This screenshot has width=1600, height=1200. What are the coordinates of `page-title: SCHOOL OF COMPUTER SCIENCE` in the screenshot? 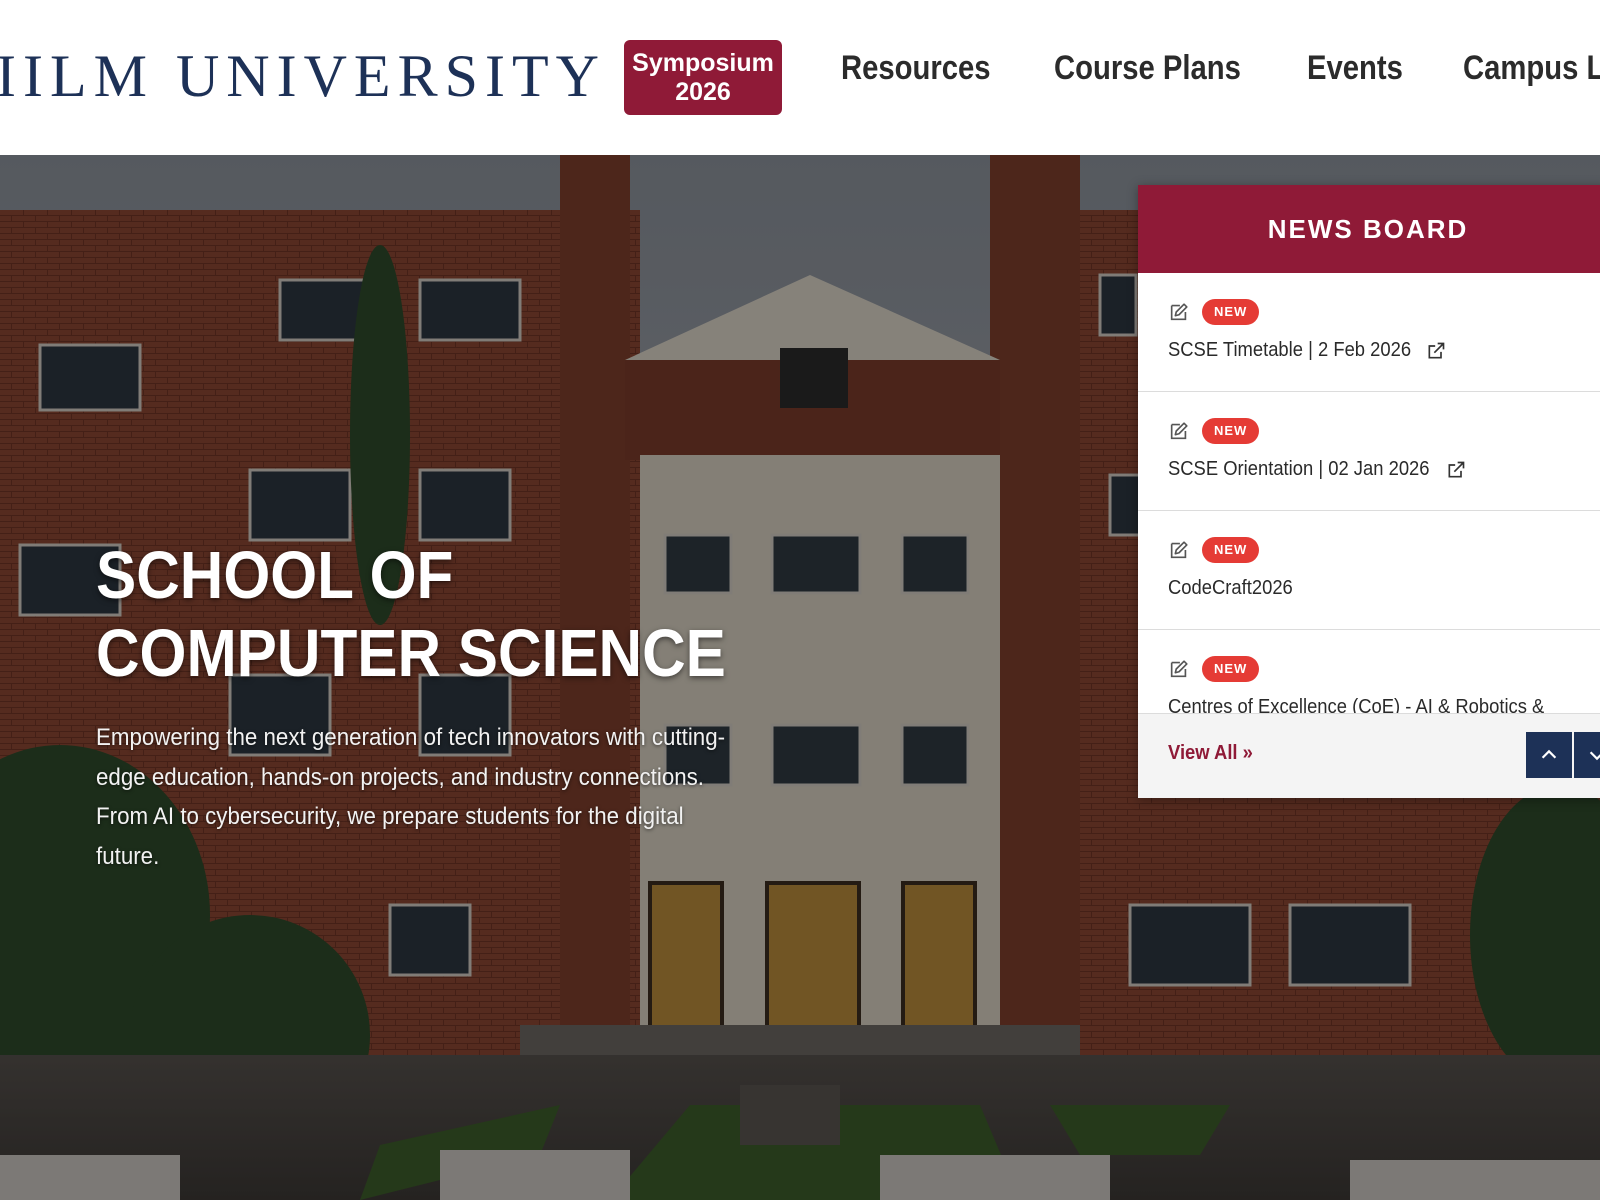 It's located at (411, 615).